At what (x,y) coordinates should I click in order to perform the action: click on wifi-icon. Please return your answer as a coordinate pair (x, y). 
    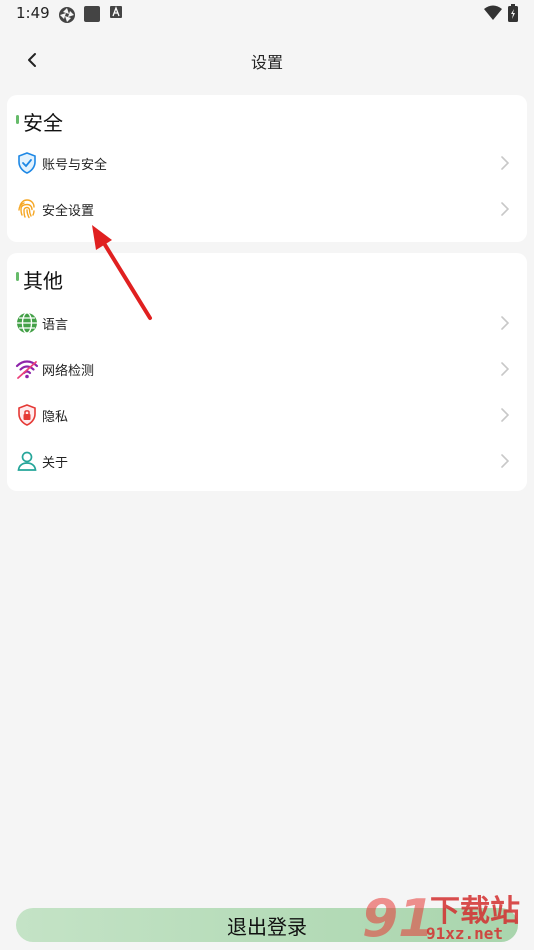
    Looking at the image, I should click on (493, 12).